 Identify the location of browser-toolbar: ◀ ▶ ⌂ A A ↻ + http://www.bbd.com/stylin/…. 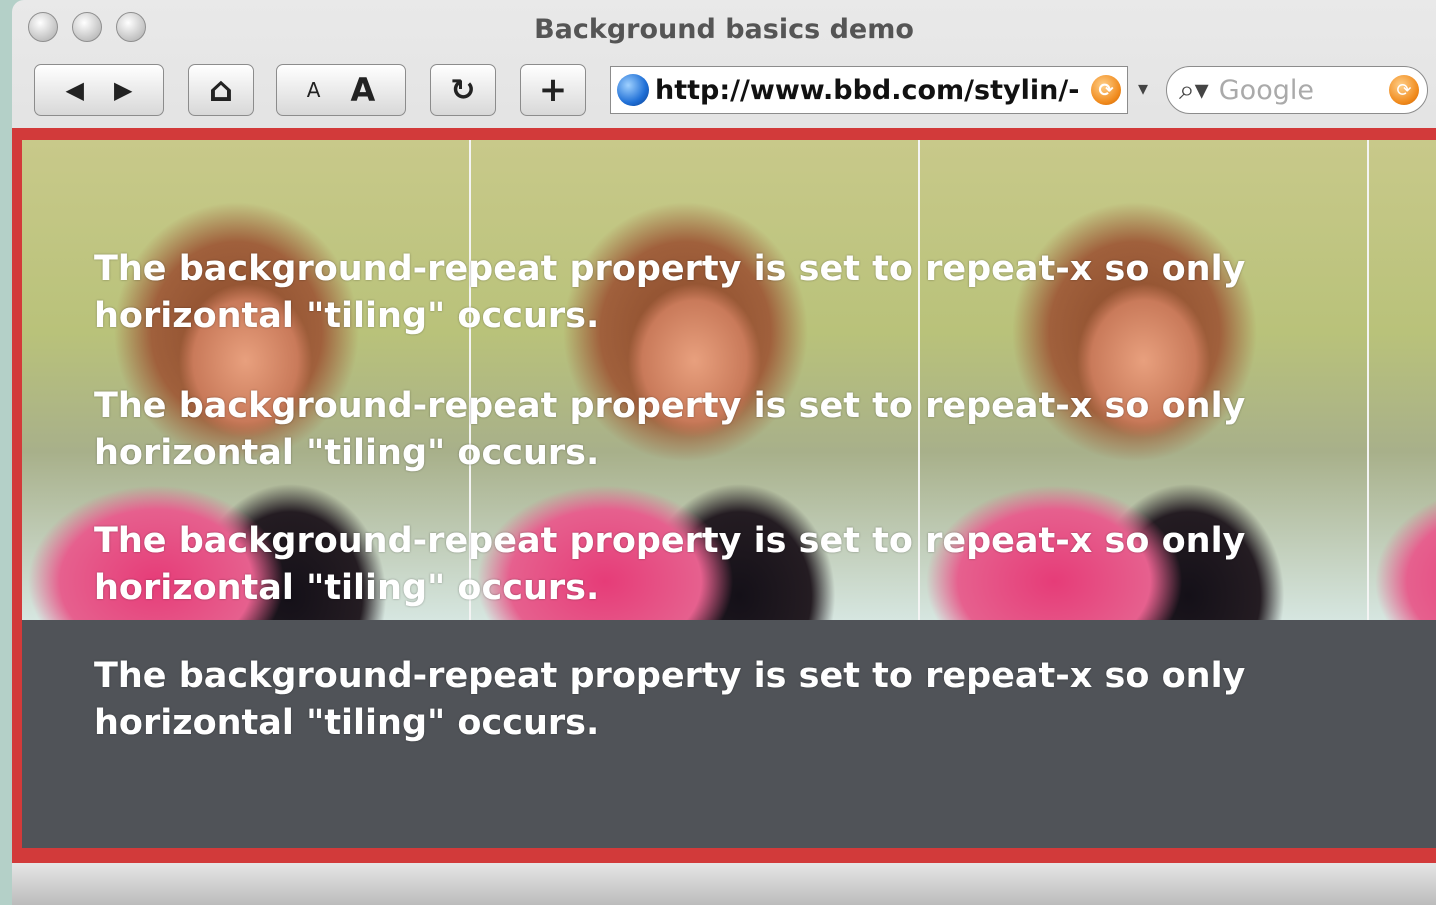
(724, 93).